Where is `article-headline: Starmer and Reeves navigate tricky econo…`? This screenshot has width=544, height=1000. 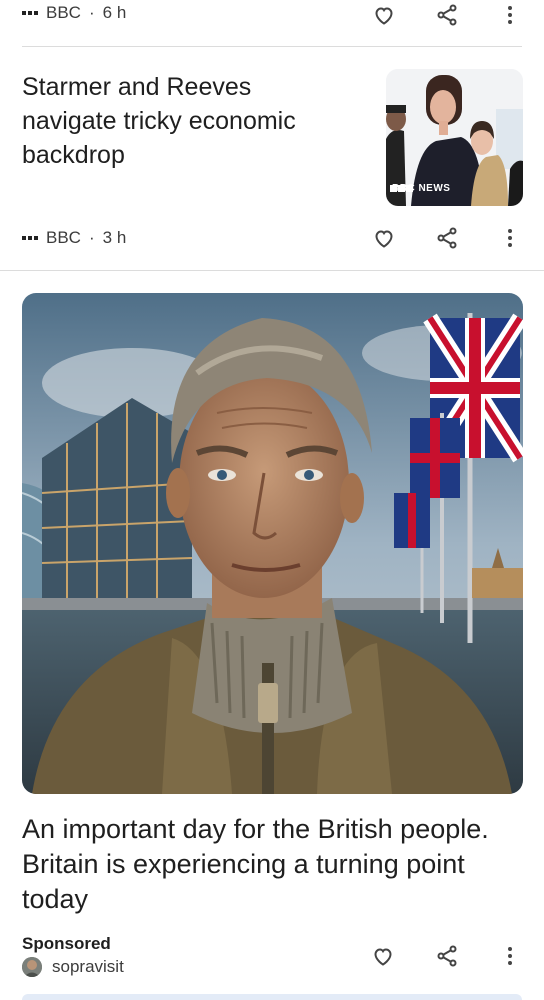
article-headline: Starmer and Reeves navigate tricky econo… is located at coordinates (187, 121).